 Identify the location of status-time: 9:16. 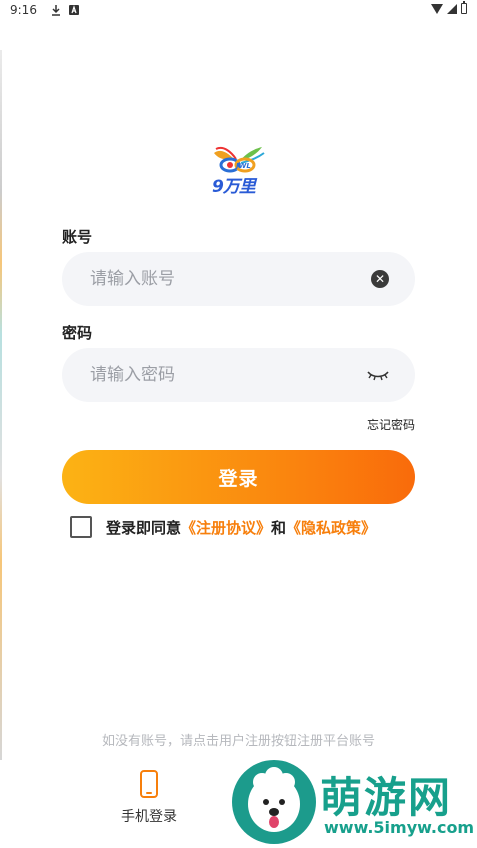
(23, 10).